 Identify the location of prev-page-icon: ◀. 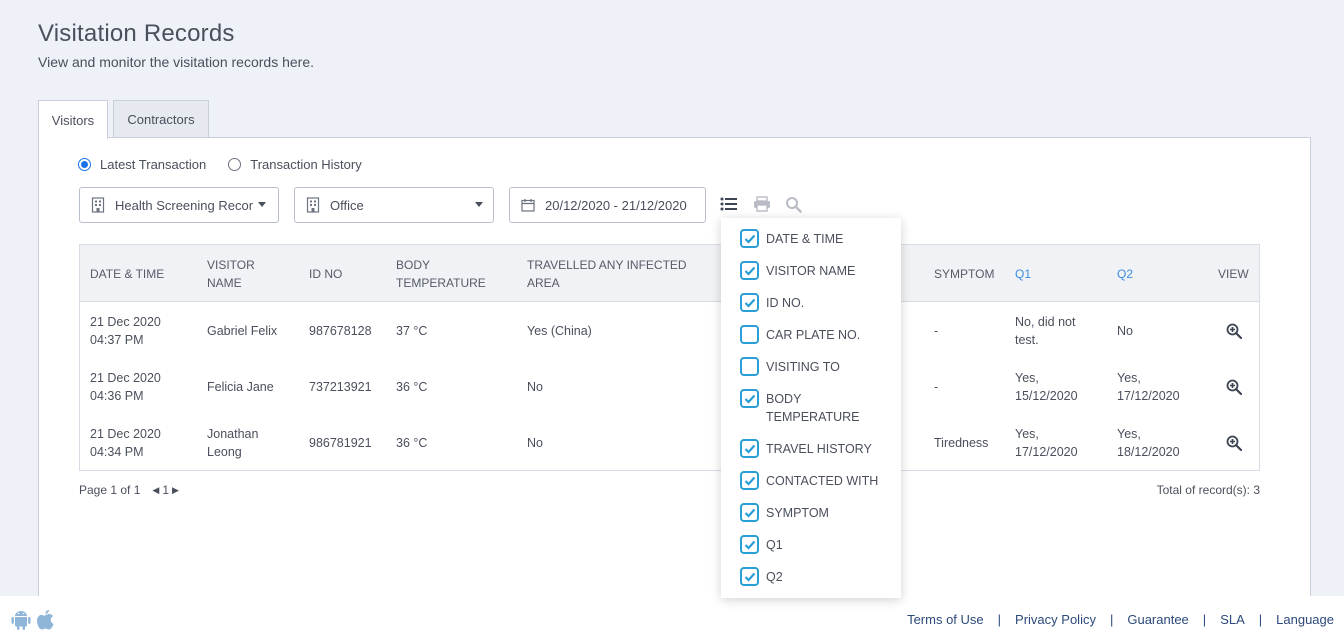
(155, 490).